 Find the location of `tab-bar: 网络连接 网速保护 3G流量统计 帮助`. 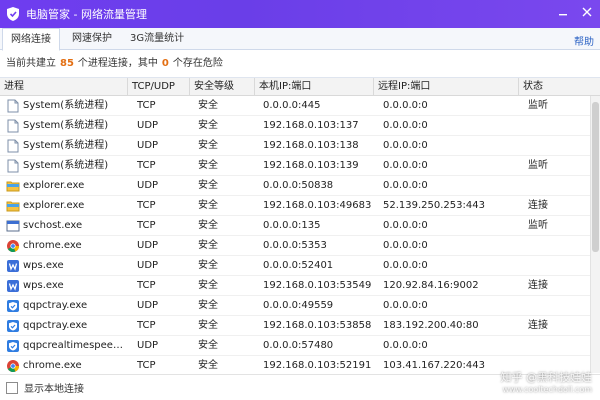

tab-bar: 网络连接 网速保护 3G流量统计 帮助 is located at coordinates (300, 39).